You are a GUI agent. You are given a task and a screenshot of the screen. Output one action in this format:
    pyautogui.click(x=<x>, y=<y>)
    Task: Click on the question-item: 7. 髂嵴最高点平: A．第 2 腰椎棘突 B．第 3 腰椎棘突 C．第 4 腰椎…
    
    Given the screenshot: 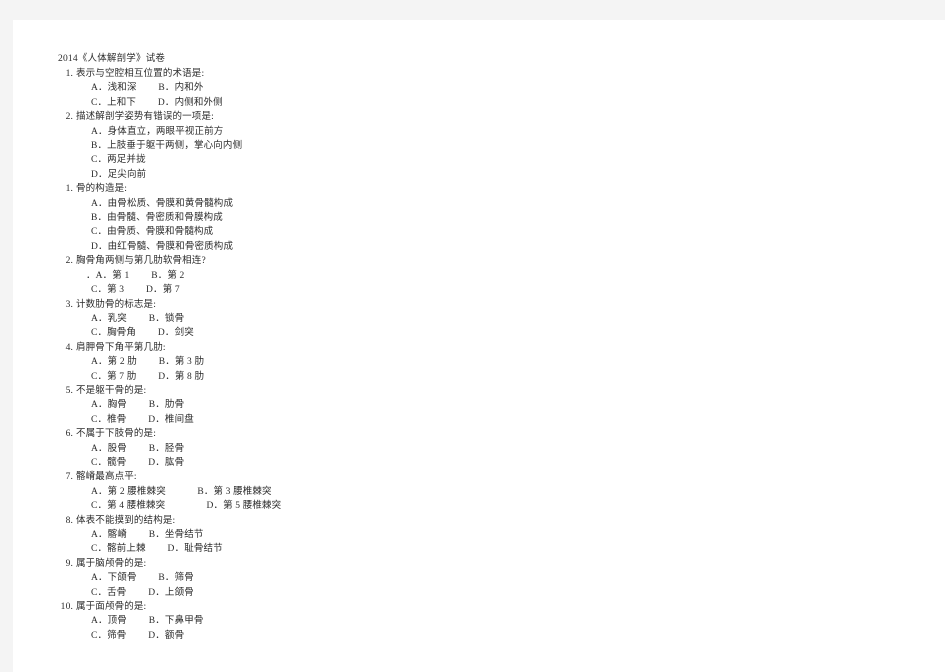 What is the action you would take?
    pyautogui.click(x=338, y=491)
    